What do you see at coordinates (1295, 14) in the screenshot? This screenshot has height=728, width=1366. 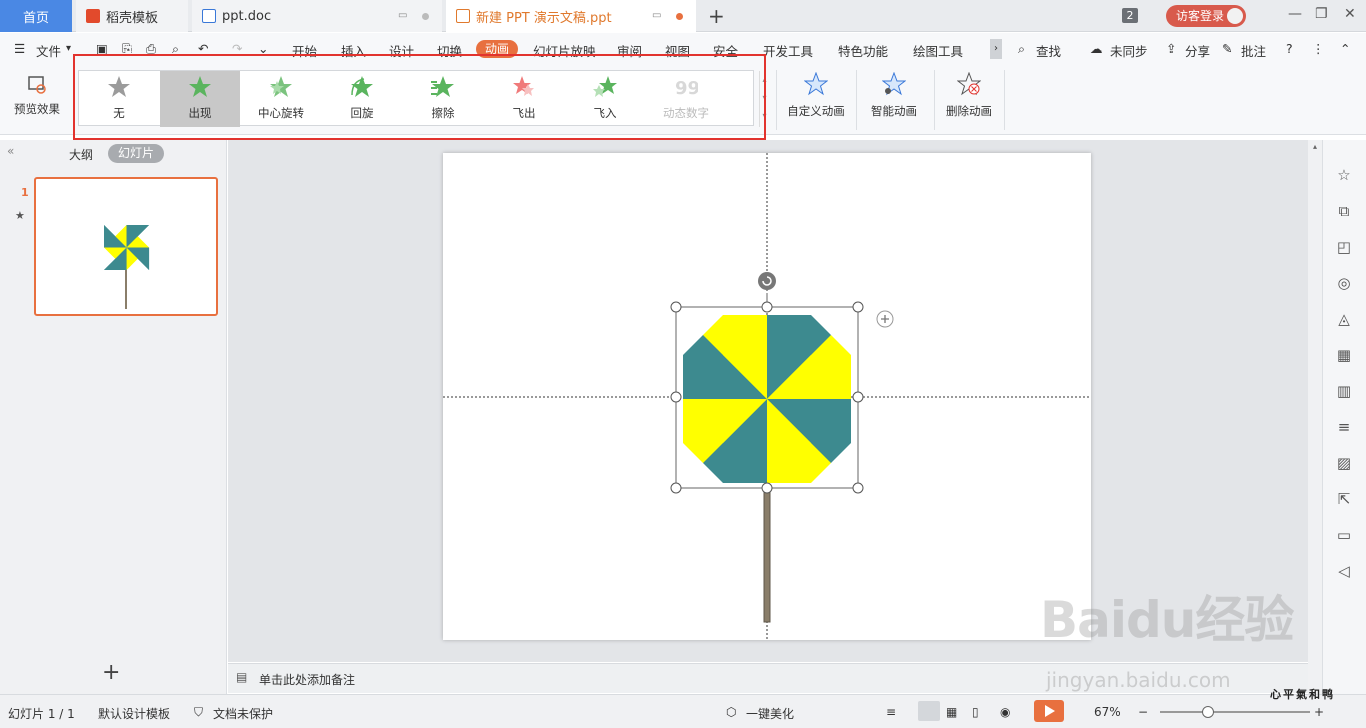 I see `minimize-icon: —` at bounding box center [1295, 14].